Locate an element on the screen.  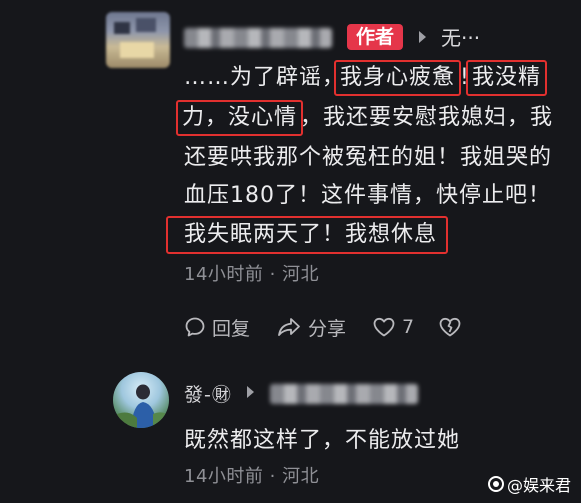
highlight-box-no-mood: 力，没心情 is located at coordinates (240, 118).